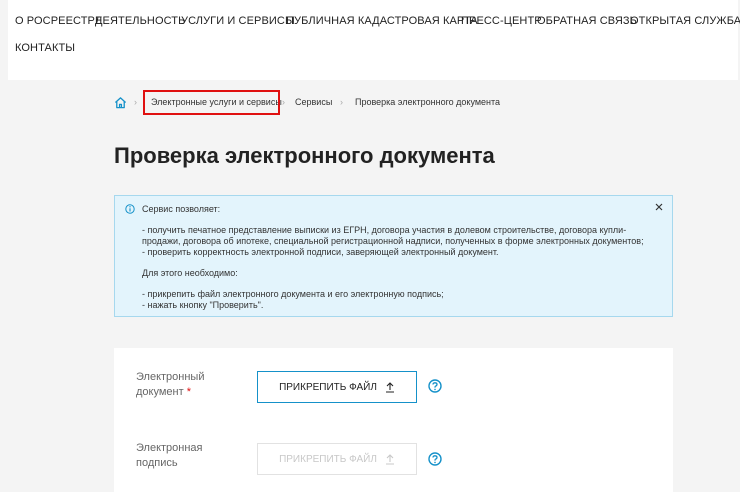  I want to click on nav-item-cadastral-map: ПУБЛИЧНАЯ КАДАСТРОВАЯ КАРТА, so click(382, 21).